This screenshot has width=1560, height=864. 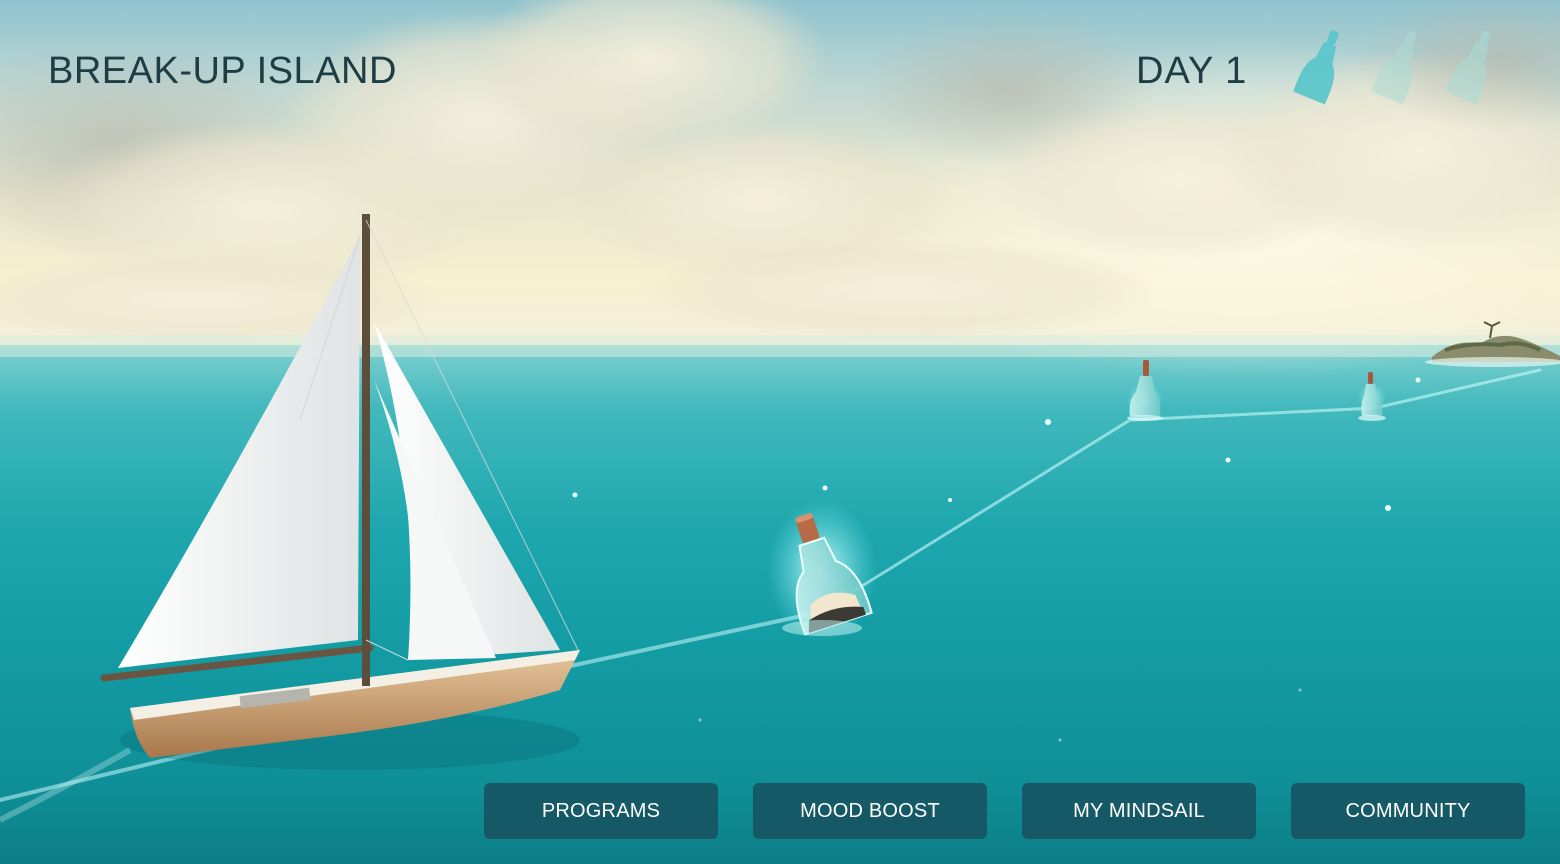 I want to click on message-bottle-active, so click(x=822, y=570).